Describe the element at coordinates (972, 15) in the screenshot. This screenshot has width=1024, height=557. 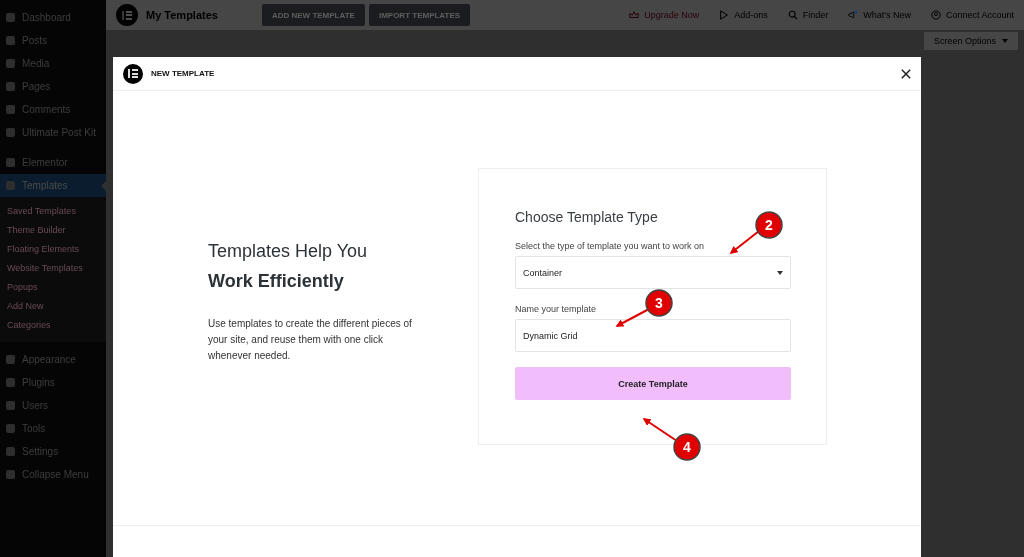
I see `header-link: Connect Account` at that location.